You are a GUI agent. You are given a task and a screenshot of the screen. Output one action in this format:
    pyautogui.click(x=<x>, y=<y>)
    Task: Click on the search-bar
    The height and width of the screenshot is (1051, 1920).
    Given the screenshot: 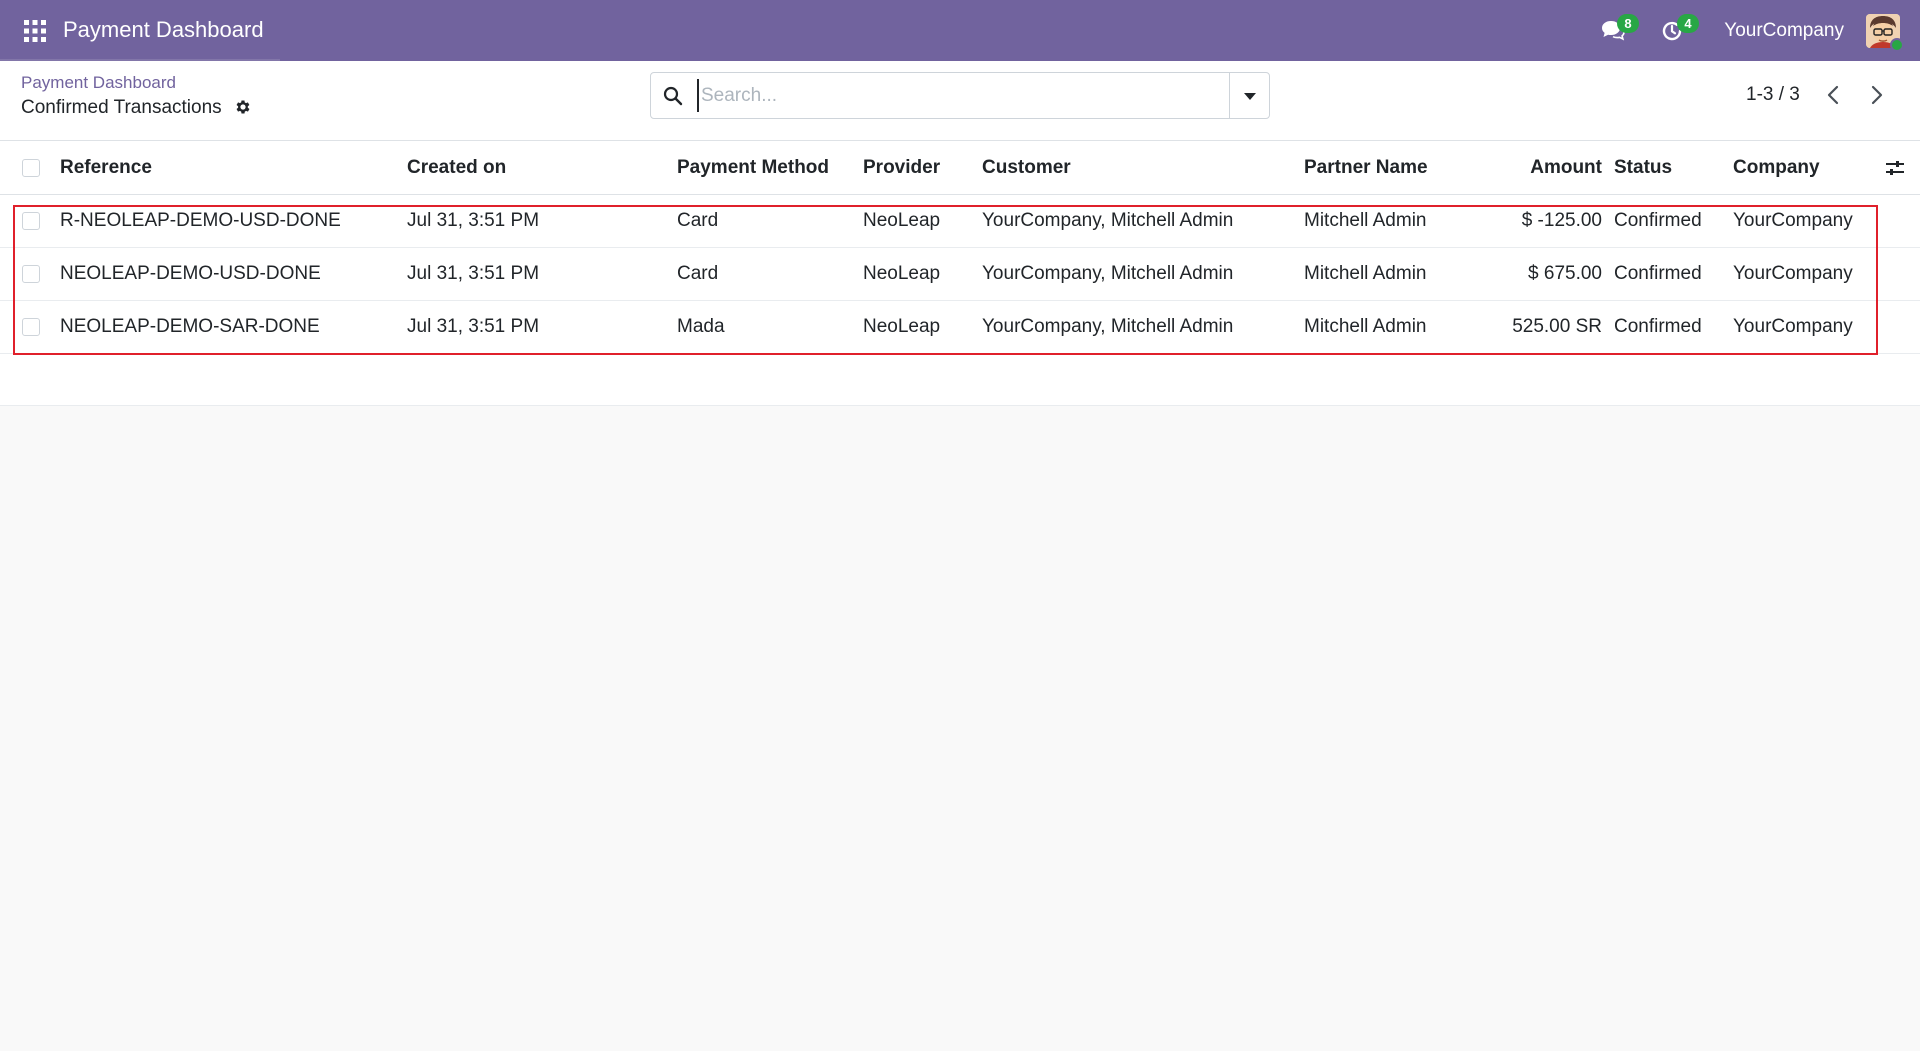 What is the action you would take?
    pyautogui.click(x=960, y=95)
    